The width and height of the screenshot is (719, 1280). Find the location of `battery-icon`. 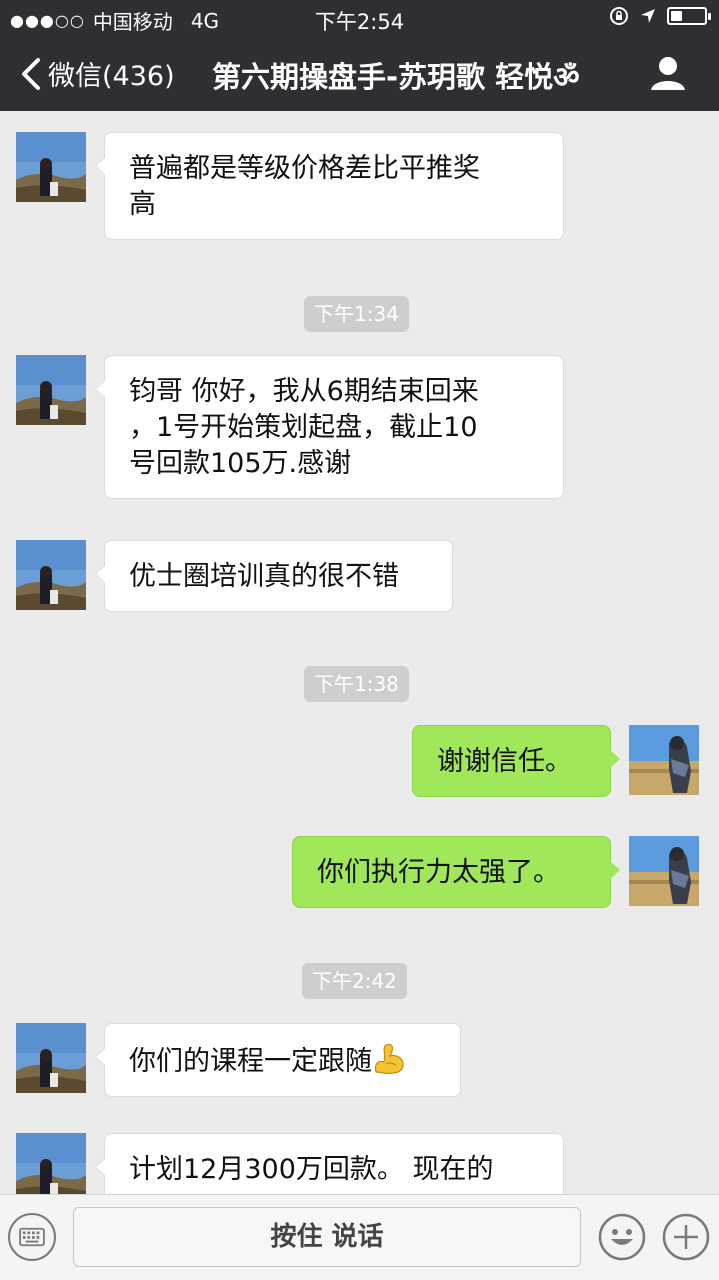

battery-icon is located at coordinates (689, 16).